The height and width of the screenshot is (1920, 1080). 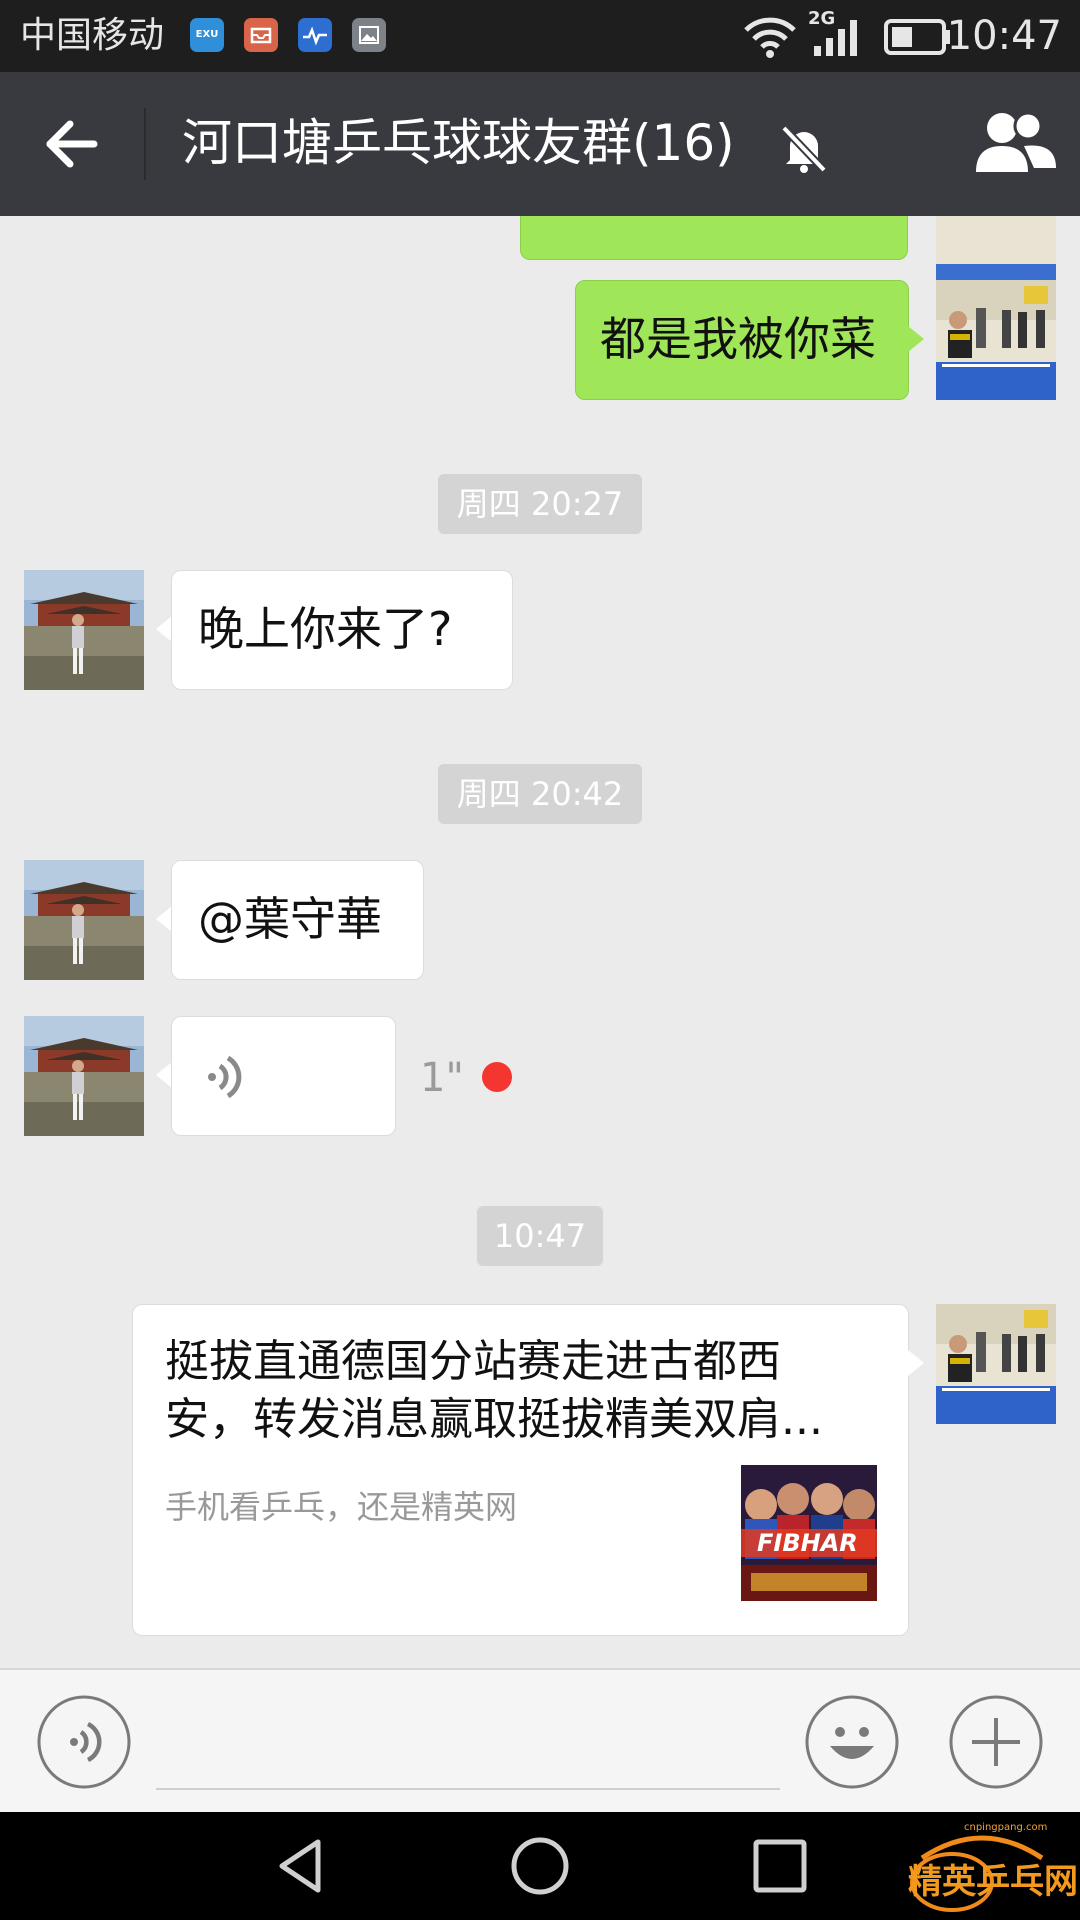 I want to click on message-bubble-other: @葉守華, so click(x=297, y=920).